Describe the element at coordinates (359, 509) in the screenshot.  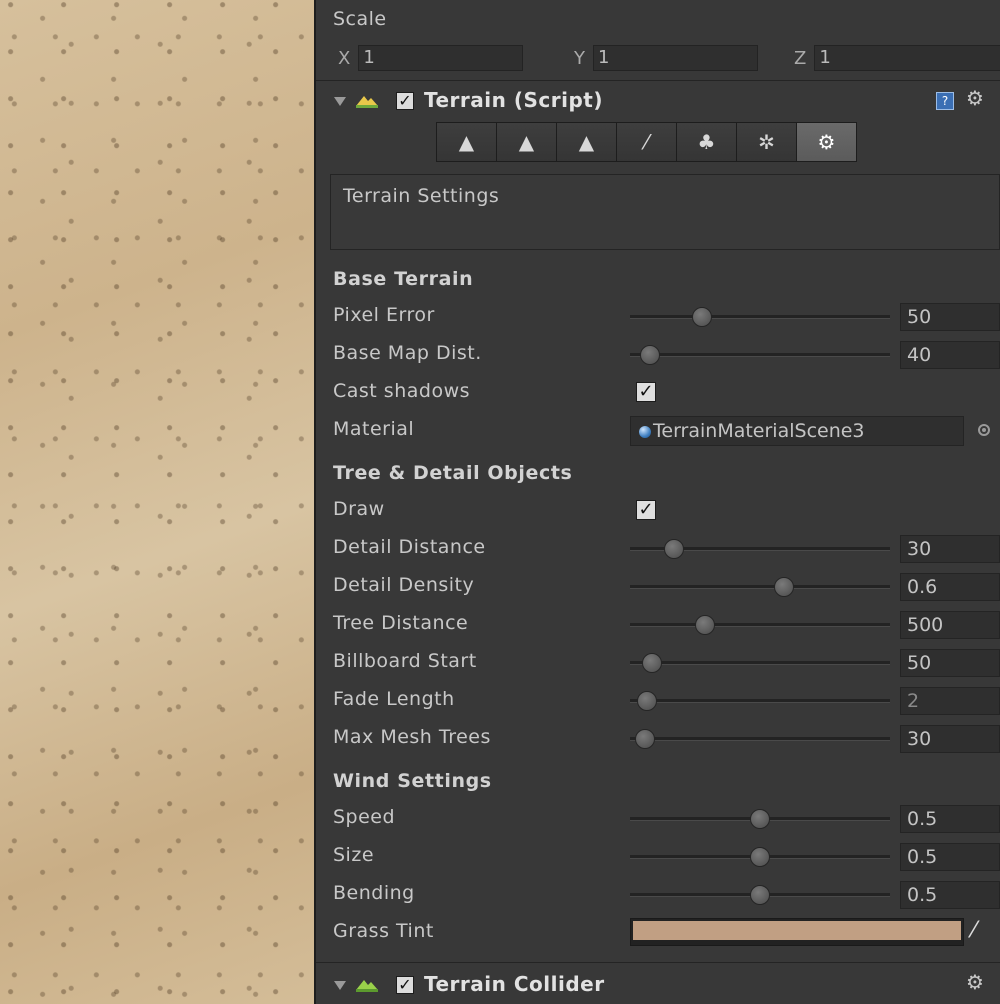
I see `draw-label: Draw` at that location.